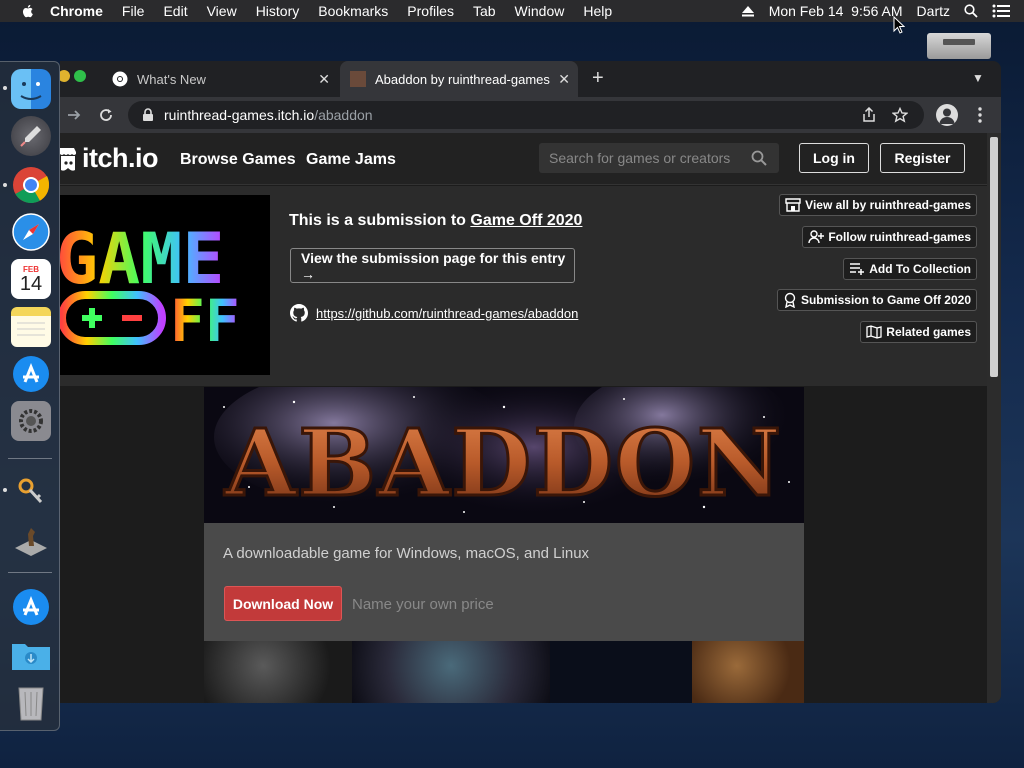  I want to click on maximize-button, so click(80, 76).